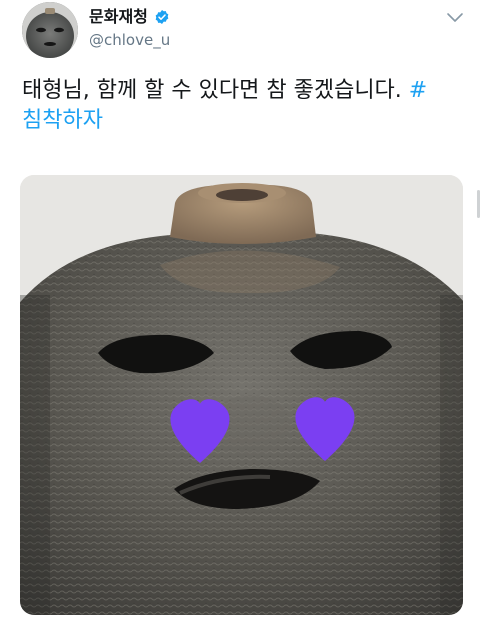 The height and width of the screenshot is (639, 480). What do you see at coordinates (237, 106) in the screenshot?
I see `tweet-text: 태형님, 함께 할 수 있다면 참 좋겠습니다. # 침착하자` at bounding box center [237, 106].